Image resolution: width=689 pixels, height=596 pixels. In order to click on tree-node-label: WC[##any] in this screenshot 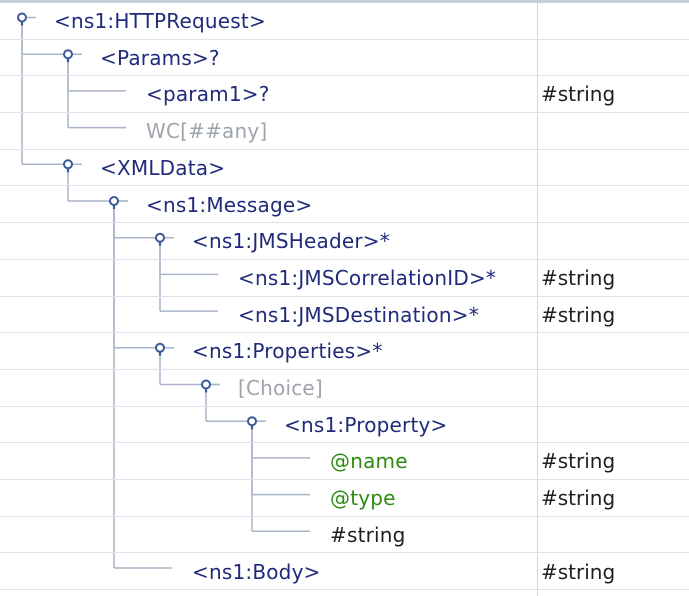, I will do `click(207, 131)`.